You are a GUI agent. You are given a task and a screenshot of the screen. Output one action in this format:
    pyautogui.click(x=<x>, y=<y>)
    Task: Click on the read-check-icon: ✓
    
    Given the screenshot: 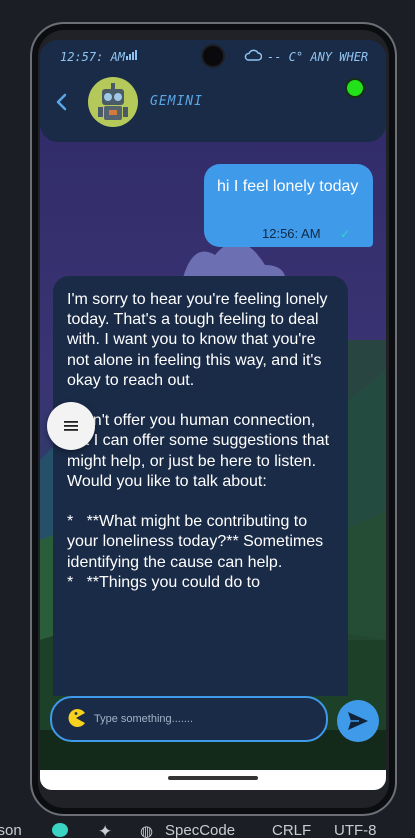 What is the action you would take?
    pyautogui.click(x=345, y=234)
    